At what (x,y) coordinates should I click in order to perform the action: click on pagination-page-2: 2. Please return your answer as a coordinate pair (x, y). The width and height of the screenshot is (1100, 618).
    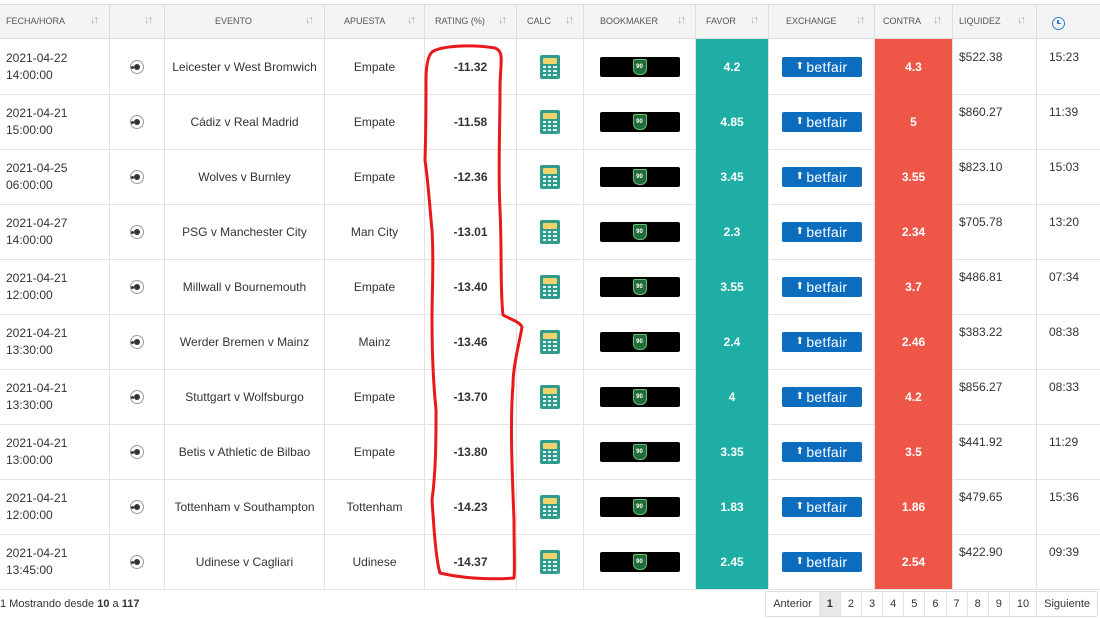
    Looking at the image, I should click on (851, 604).